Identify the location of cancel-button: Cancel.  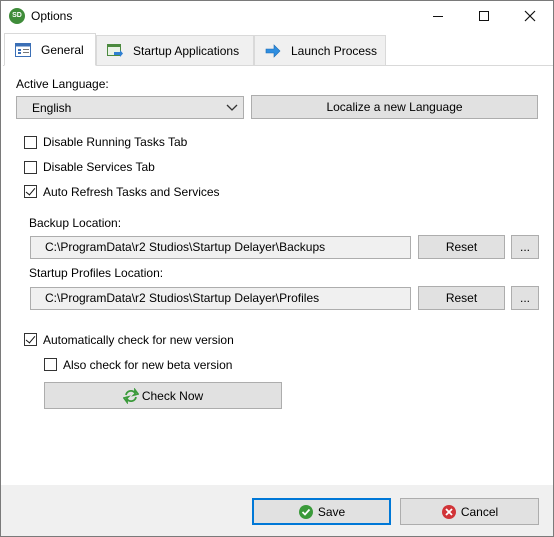
(469, 511).